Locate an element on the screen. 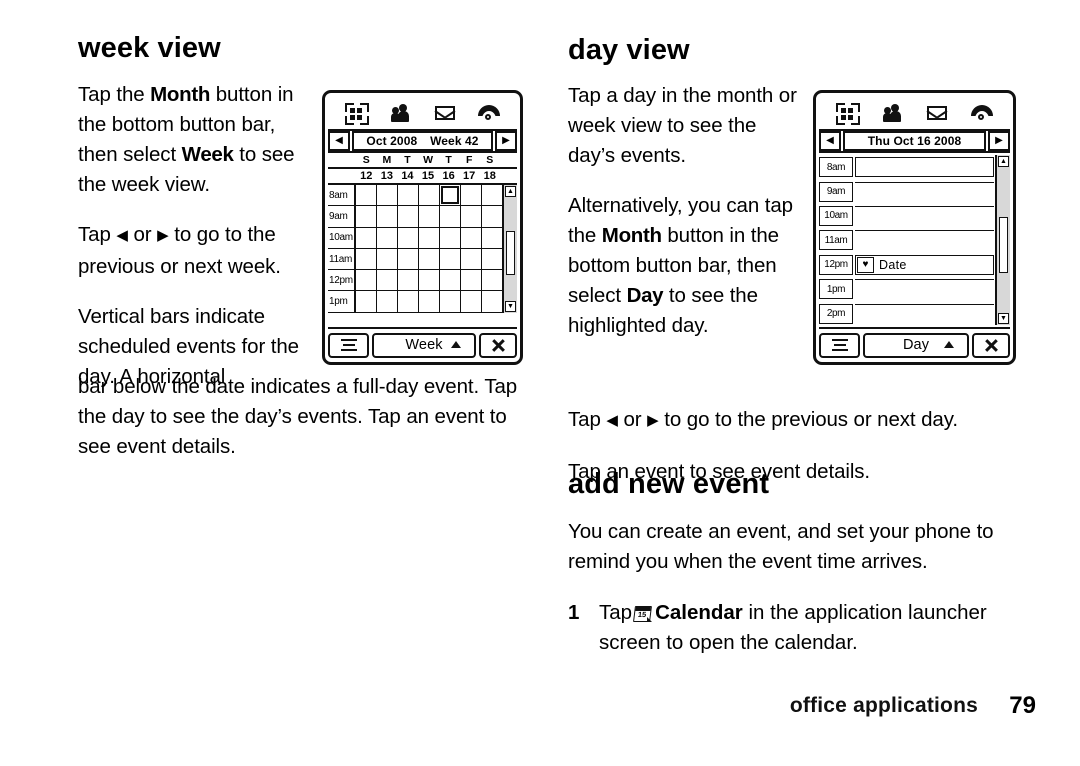  day-agenda-row: 1pm is located at coordinates (906, 289).